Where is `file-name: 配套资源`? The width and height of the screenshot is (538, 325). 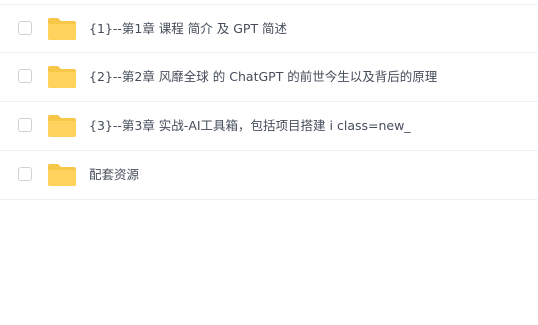
file-name: 配套资源 is located at coordinates (114, 175).